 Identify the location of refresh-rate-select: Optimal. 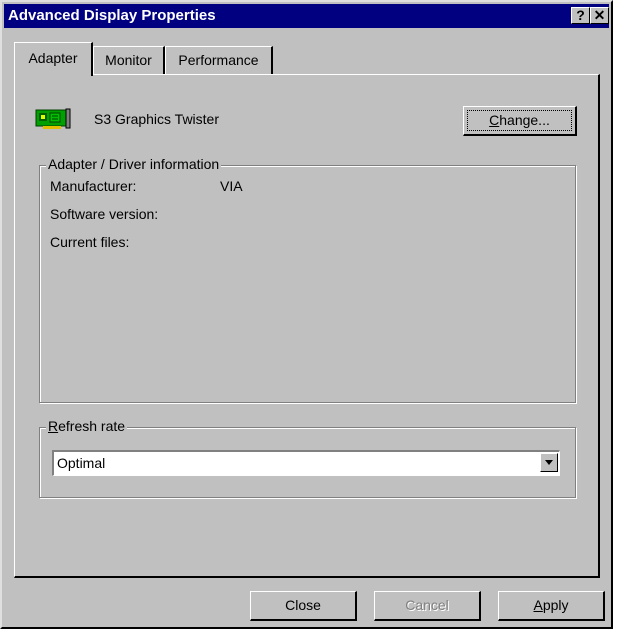
(306, 463).